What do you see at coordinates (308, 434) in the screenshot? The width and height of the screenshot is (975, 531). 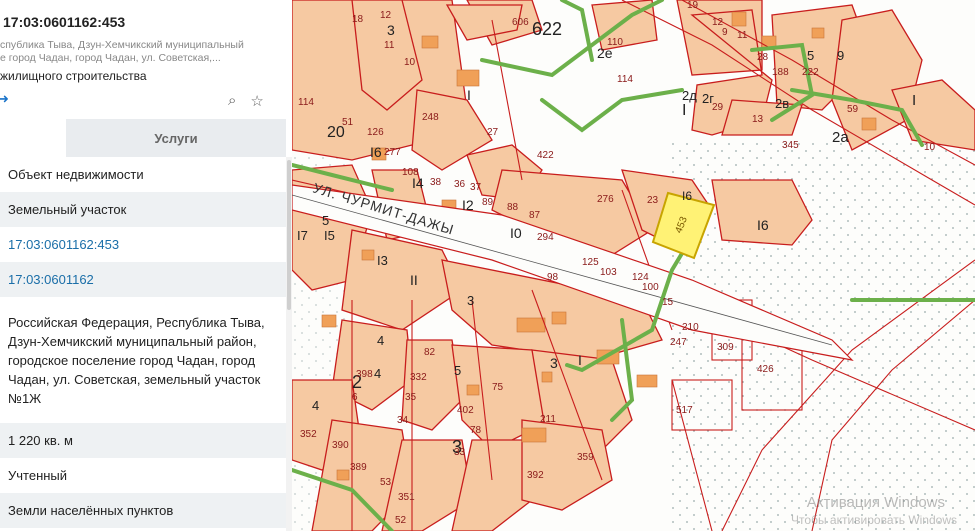 I see `parcel-label: 352` at bounding box center [308, 434].